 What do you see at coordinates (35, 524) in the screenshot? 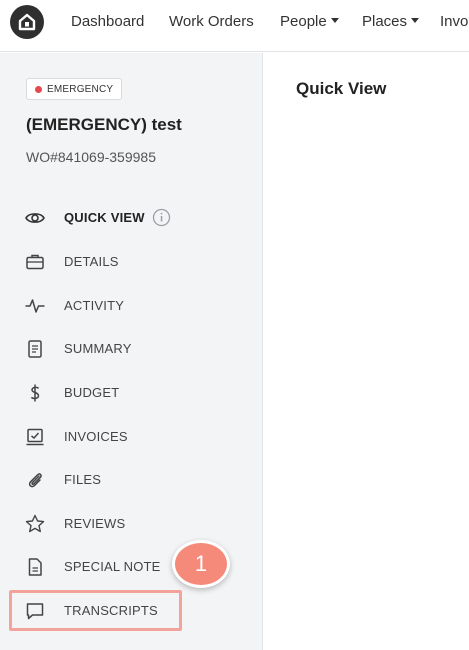
I see `star-icon` at bounding box center [35, 524].